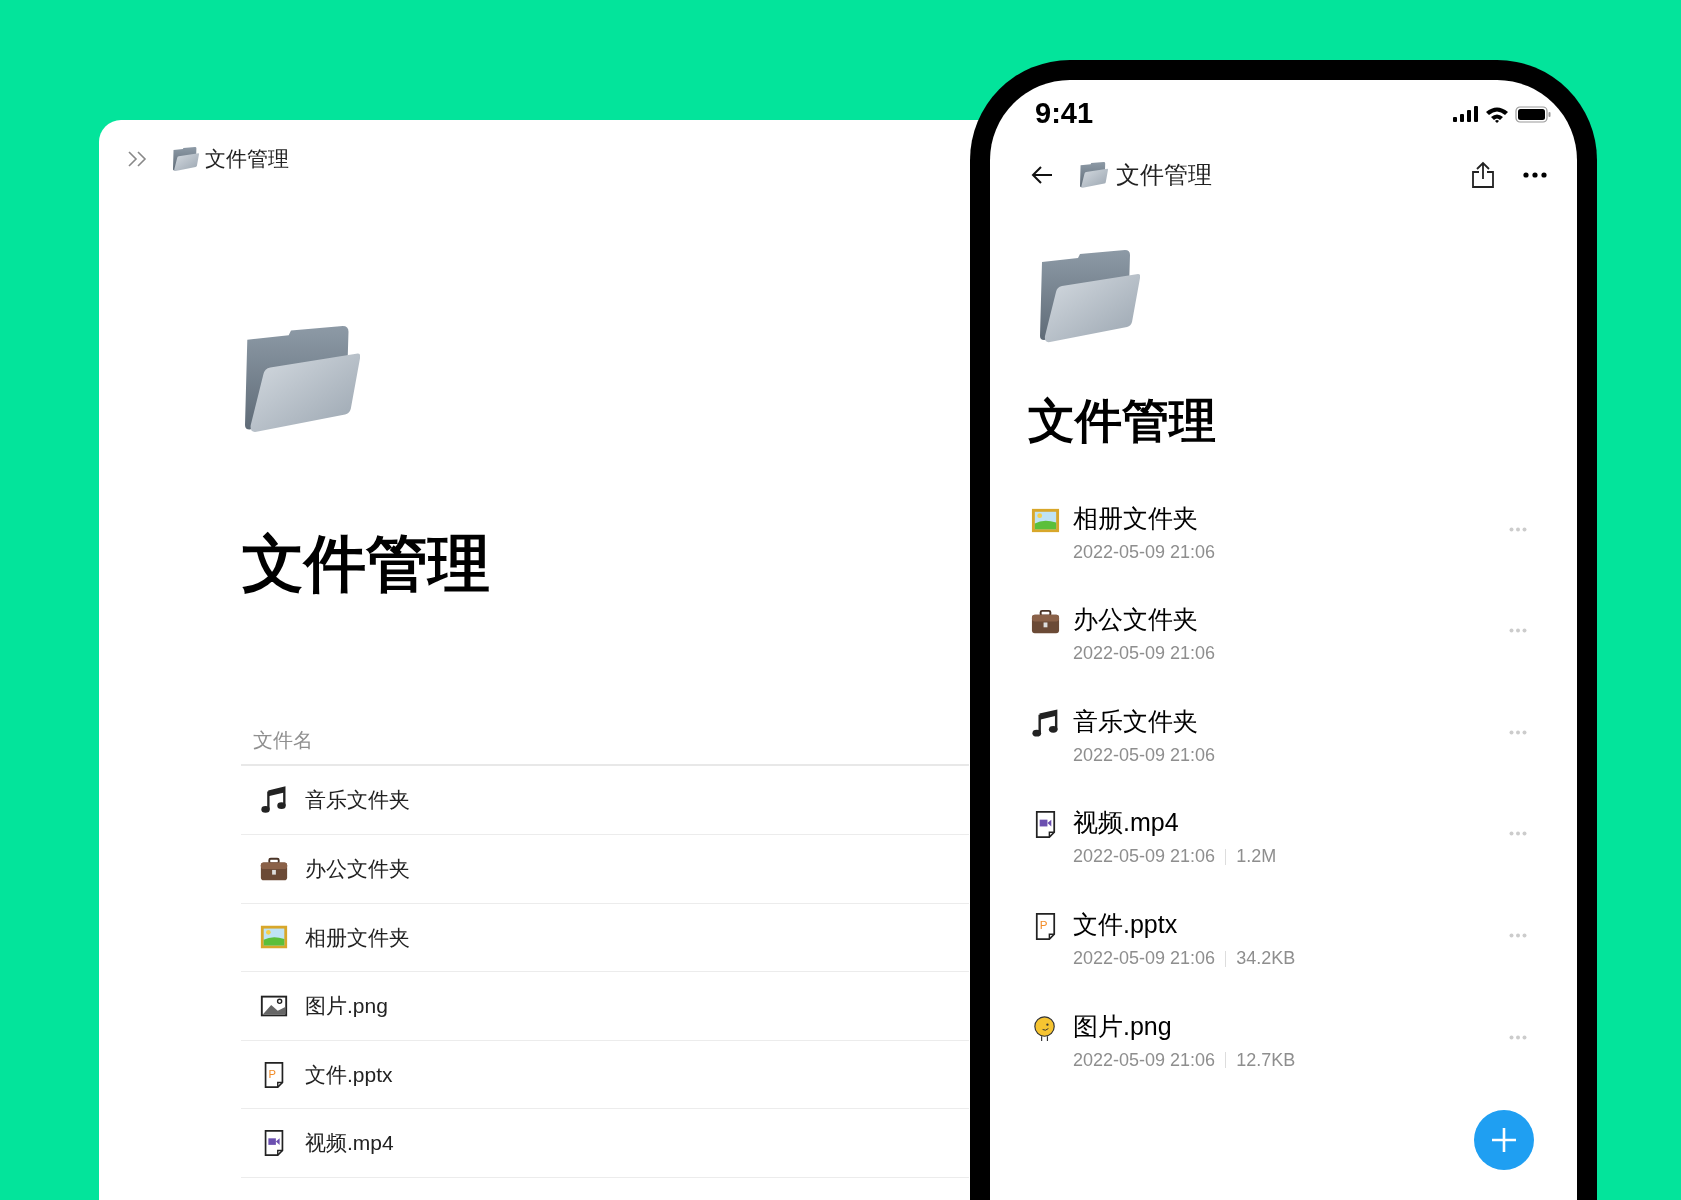 Image resolution: width=1681 pixels, height=1200 pixels. What do you see at coordinates (247, 159) in the screenshot?
I see `breadcrumb-title: 文件管理` at bounding box center [247, 159].